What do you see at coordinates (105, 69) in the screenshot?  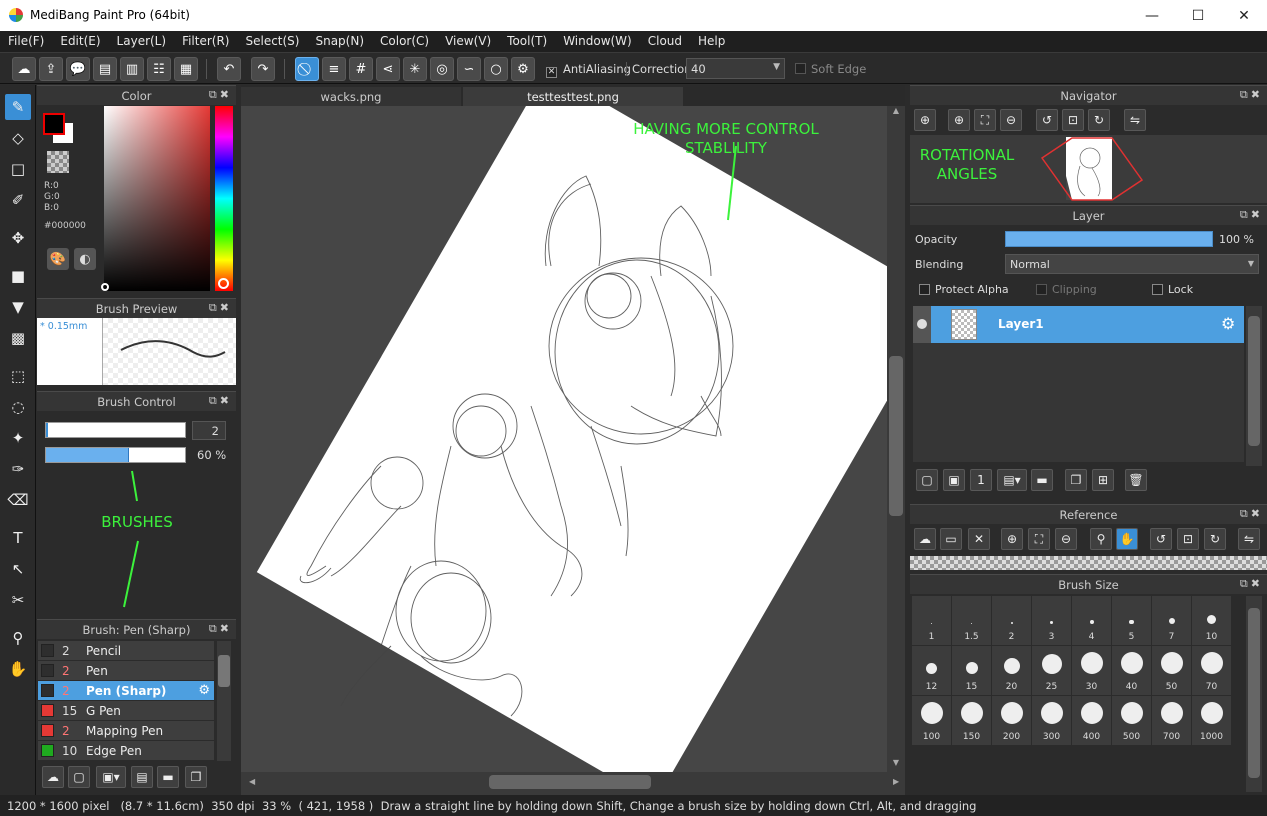 I see `chat-icon: ▤` at bounding box center [105, 69].